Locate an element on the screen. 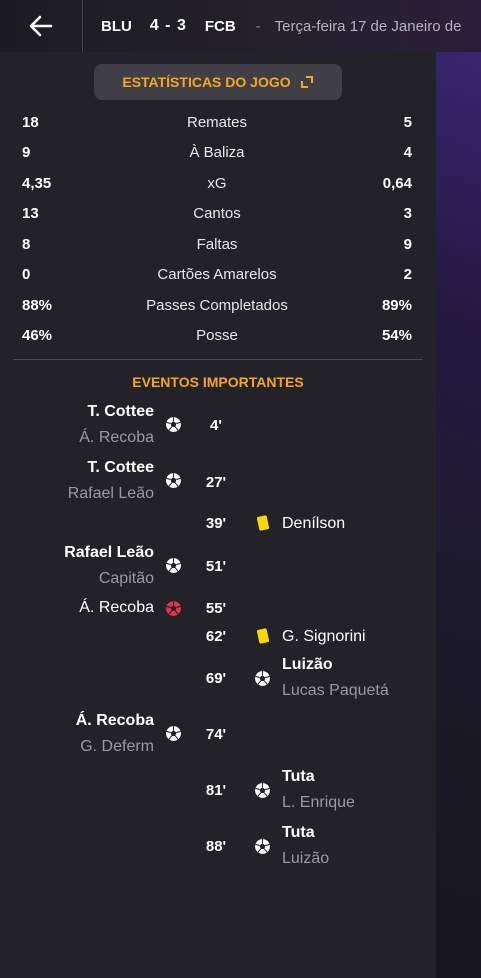 This screenshot has height=978, width=481. stat-row-xg: 4,35 xG 0,64 is located at coordinates (217, 186).